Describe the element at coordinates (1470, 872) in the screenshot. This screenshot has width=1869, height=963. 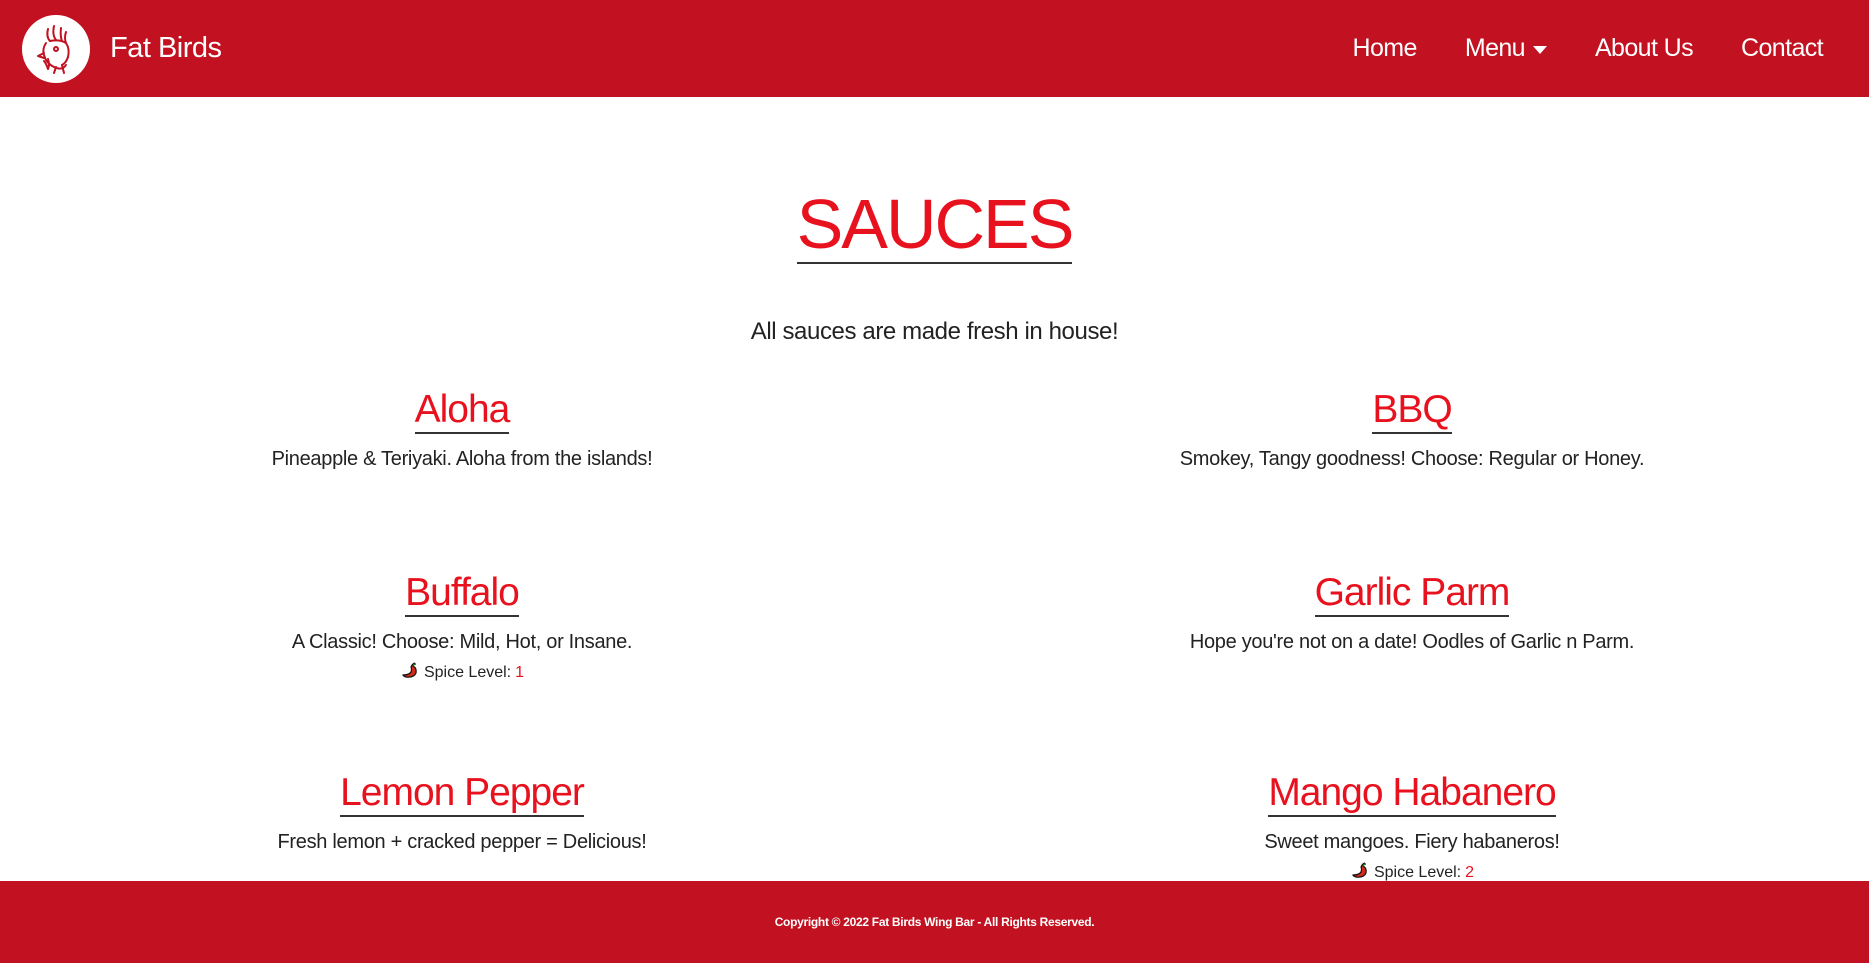
I see `spice-value: 2` at that location.